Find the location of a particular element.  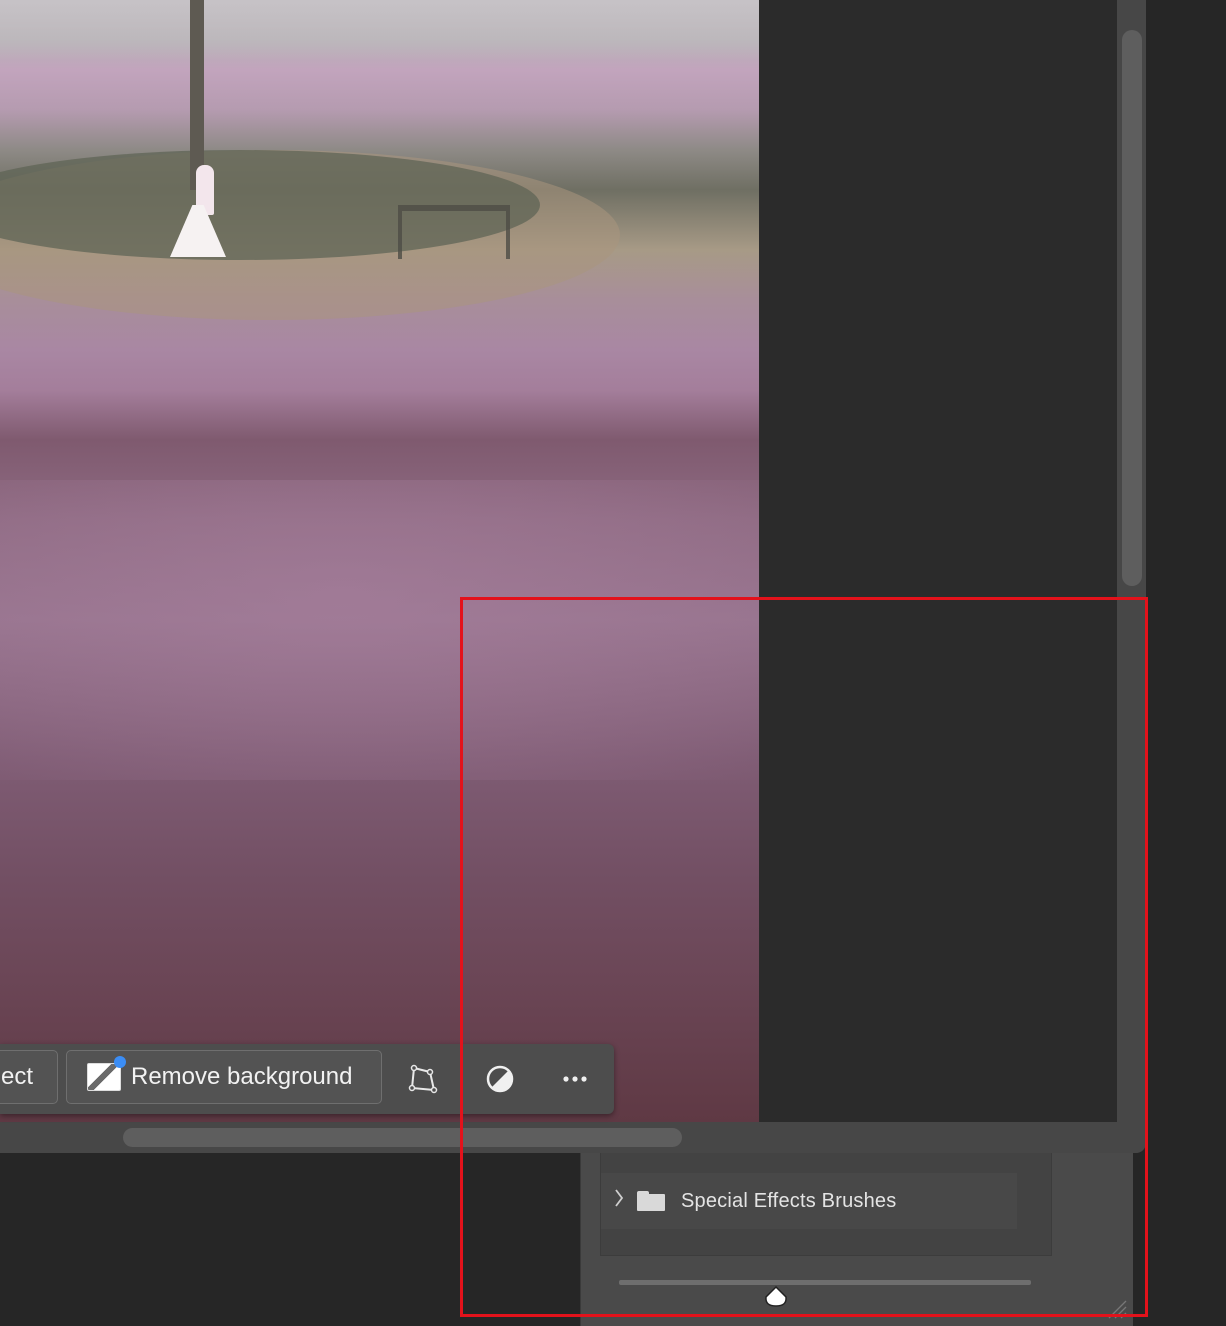

more-options-icon is located at coordinates (575, 1079).